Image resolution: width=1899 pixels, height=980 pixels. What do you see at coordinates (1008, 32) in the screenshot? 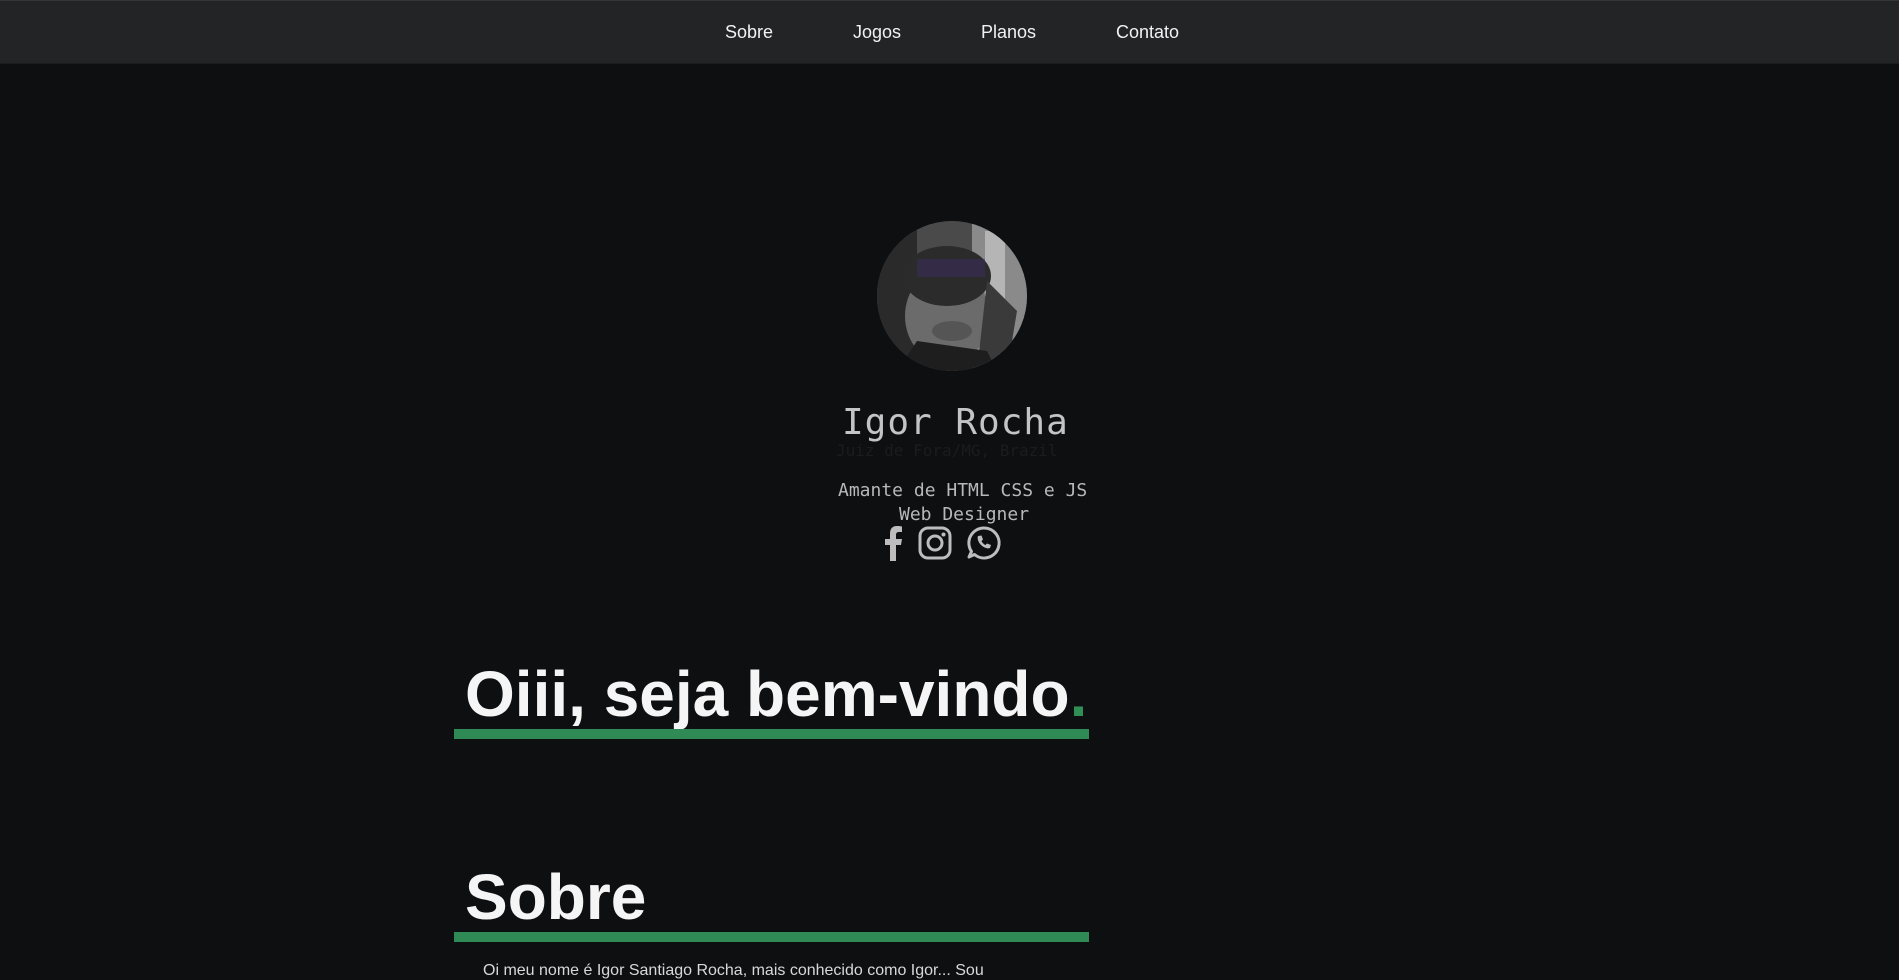
I see `nav-link-planos: Planos` at bounding box center [1008, 32].